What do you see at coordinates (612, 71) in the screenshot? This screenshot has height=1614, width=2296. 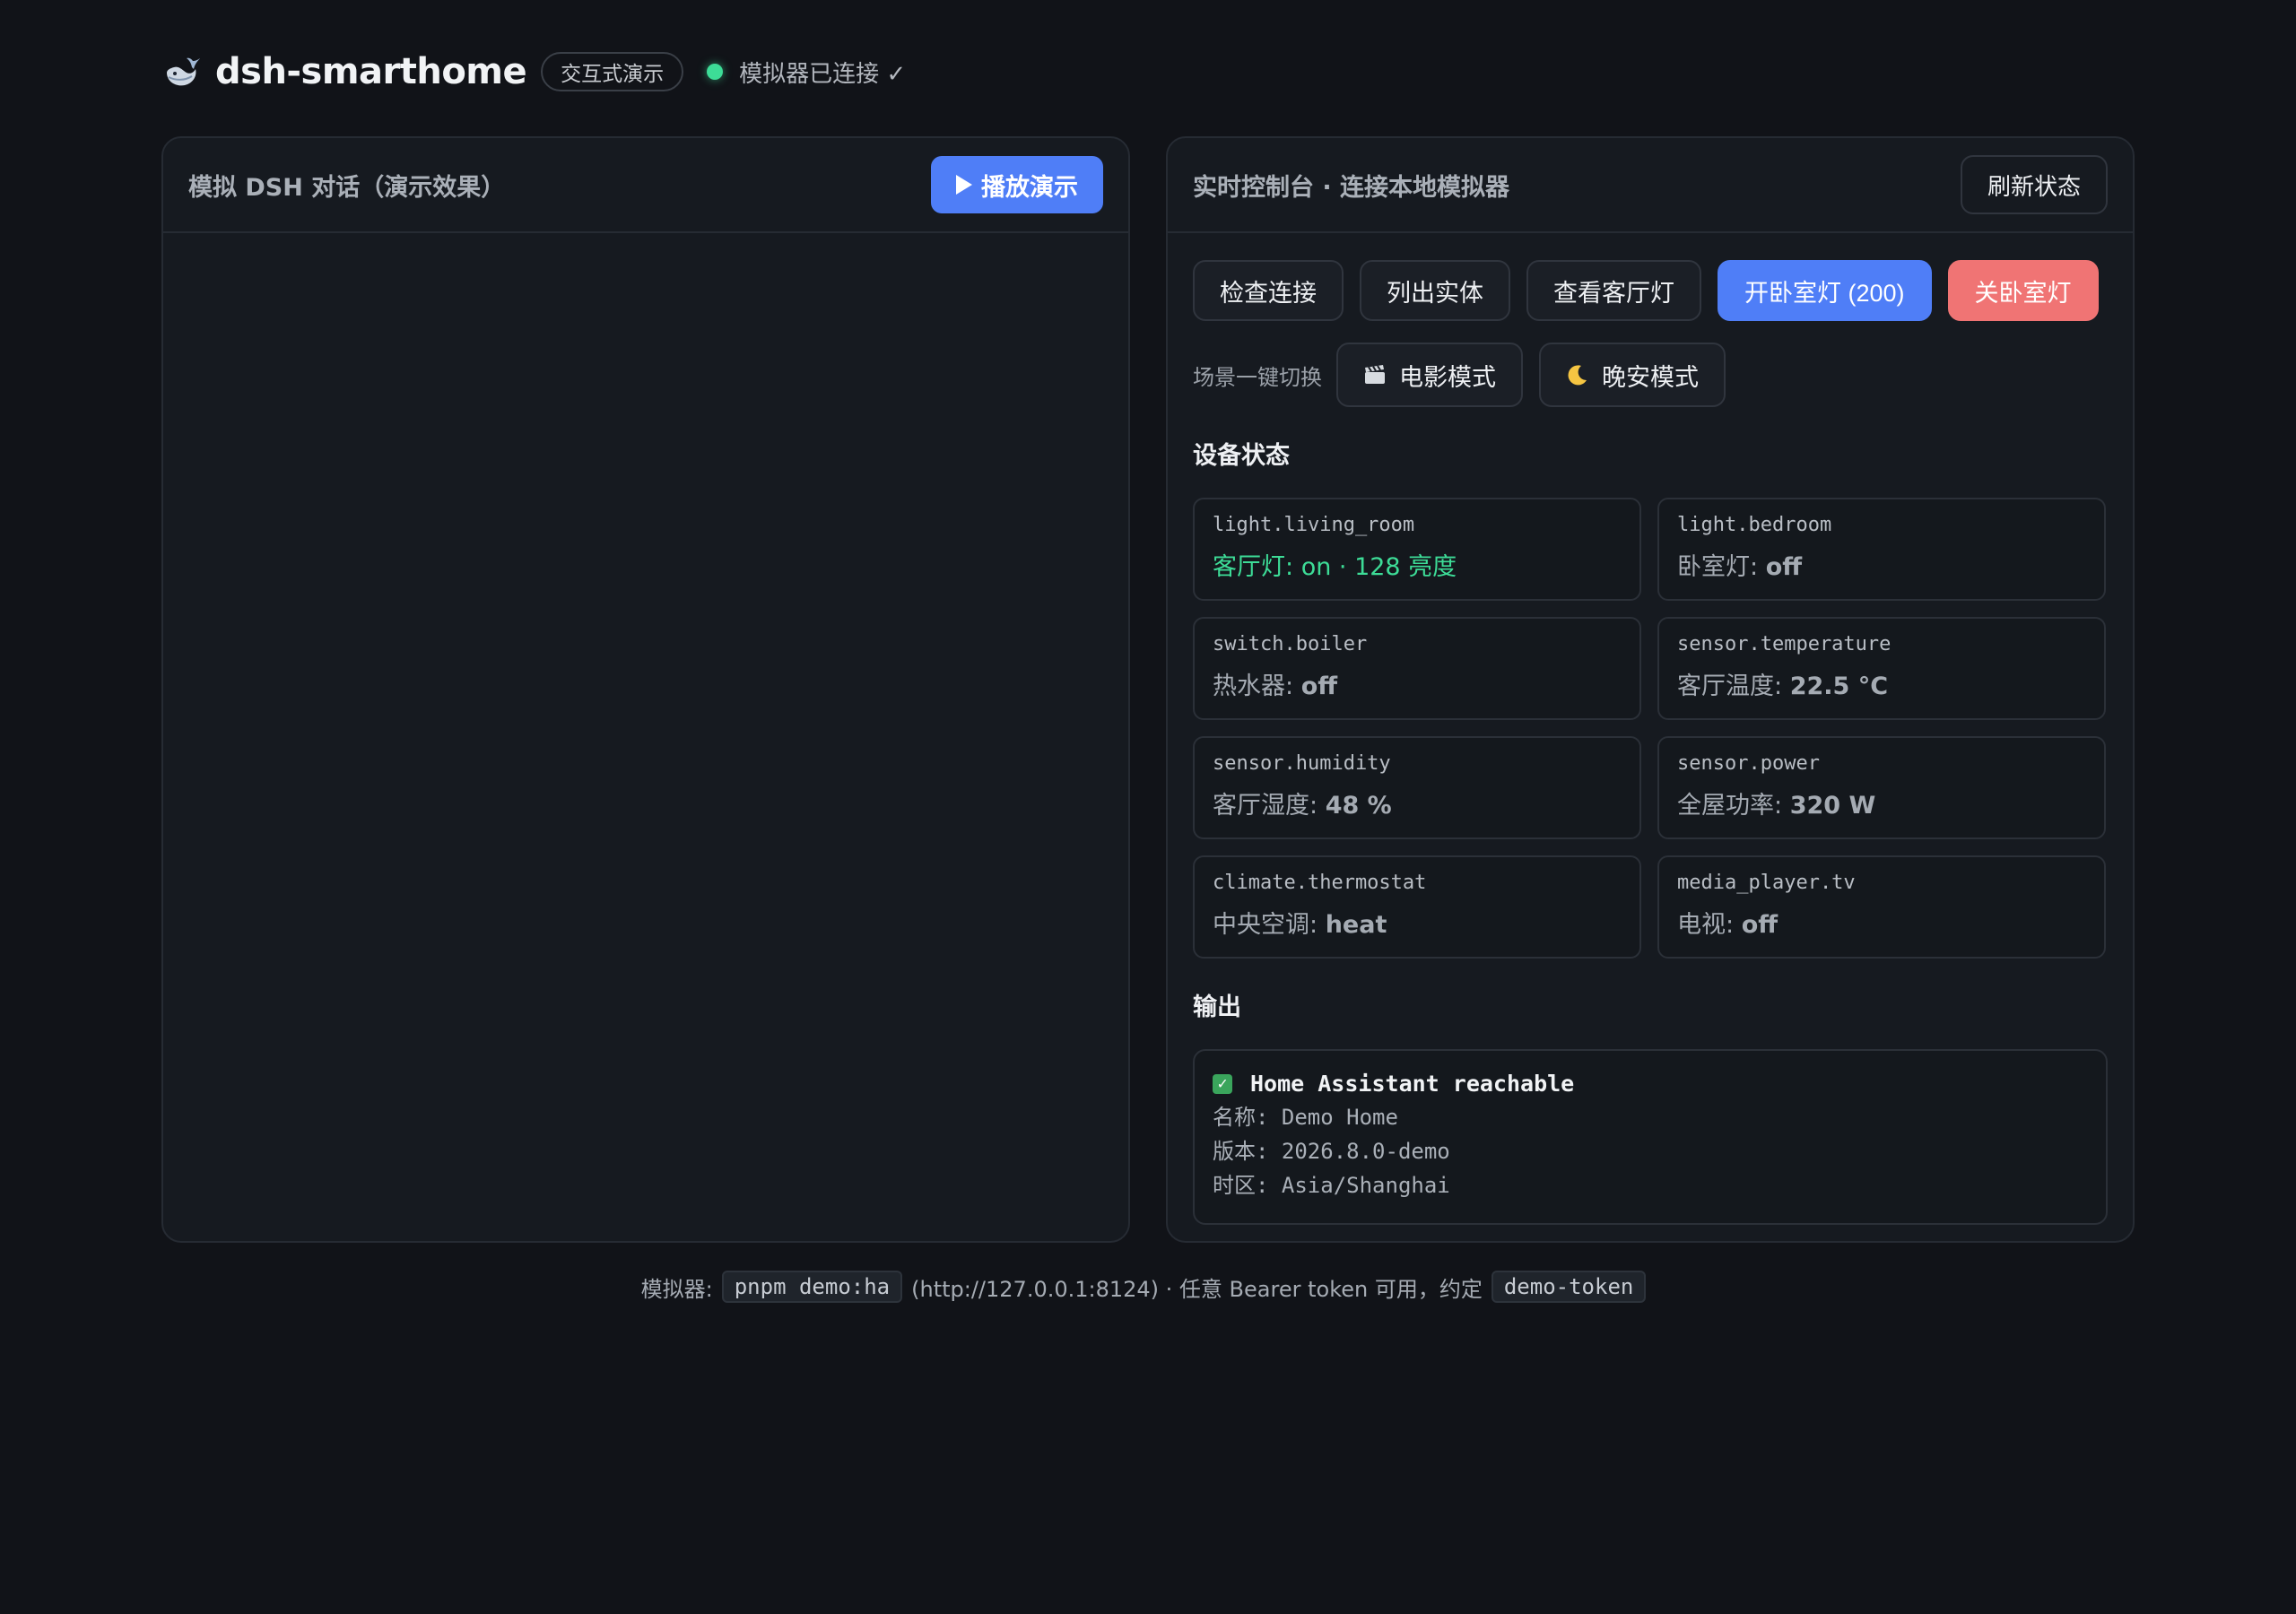 I see `mode-badge: 交互式演示` at bounding box center [612, 71].